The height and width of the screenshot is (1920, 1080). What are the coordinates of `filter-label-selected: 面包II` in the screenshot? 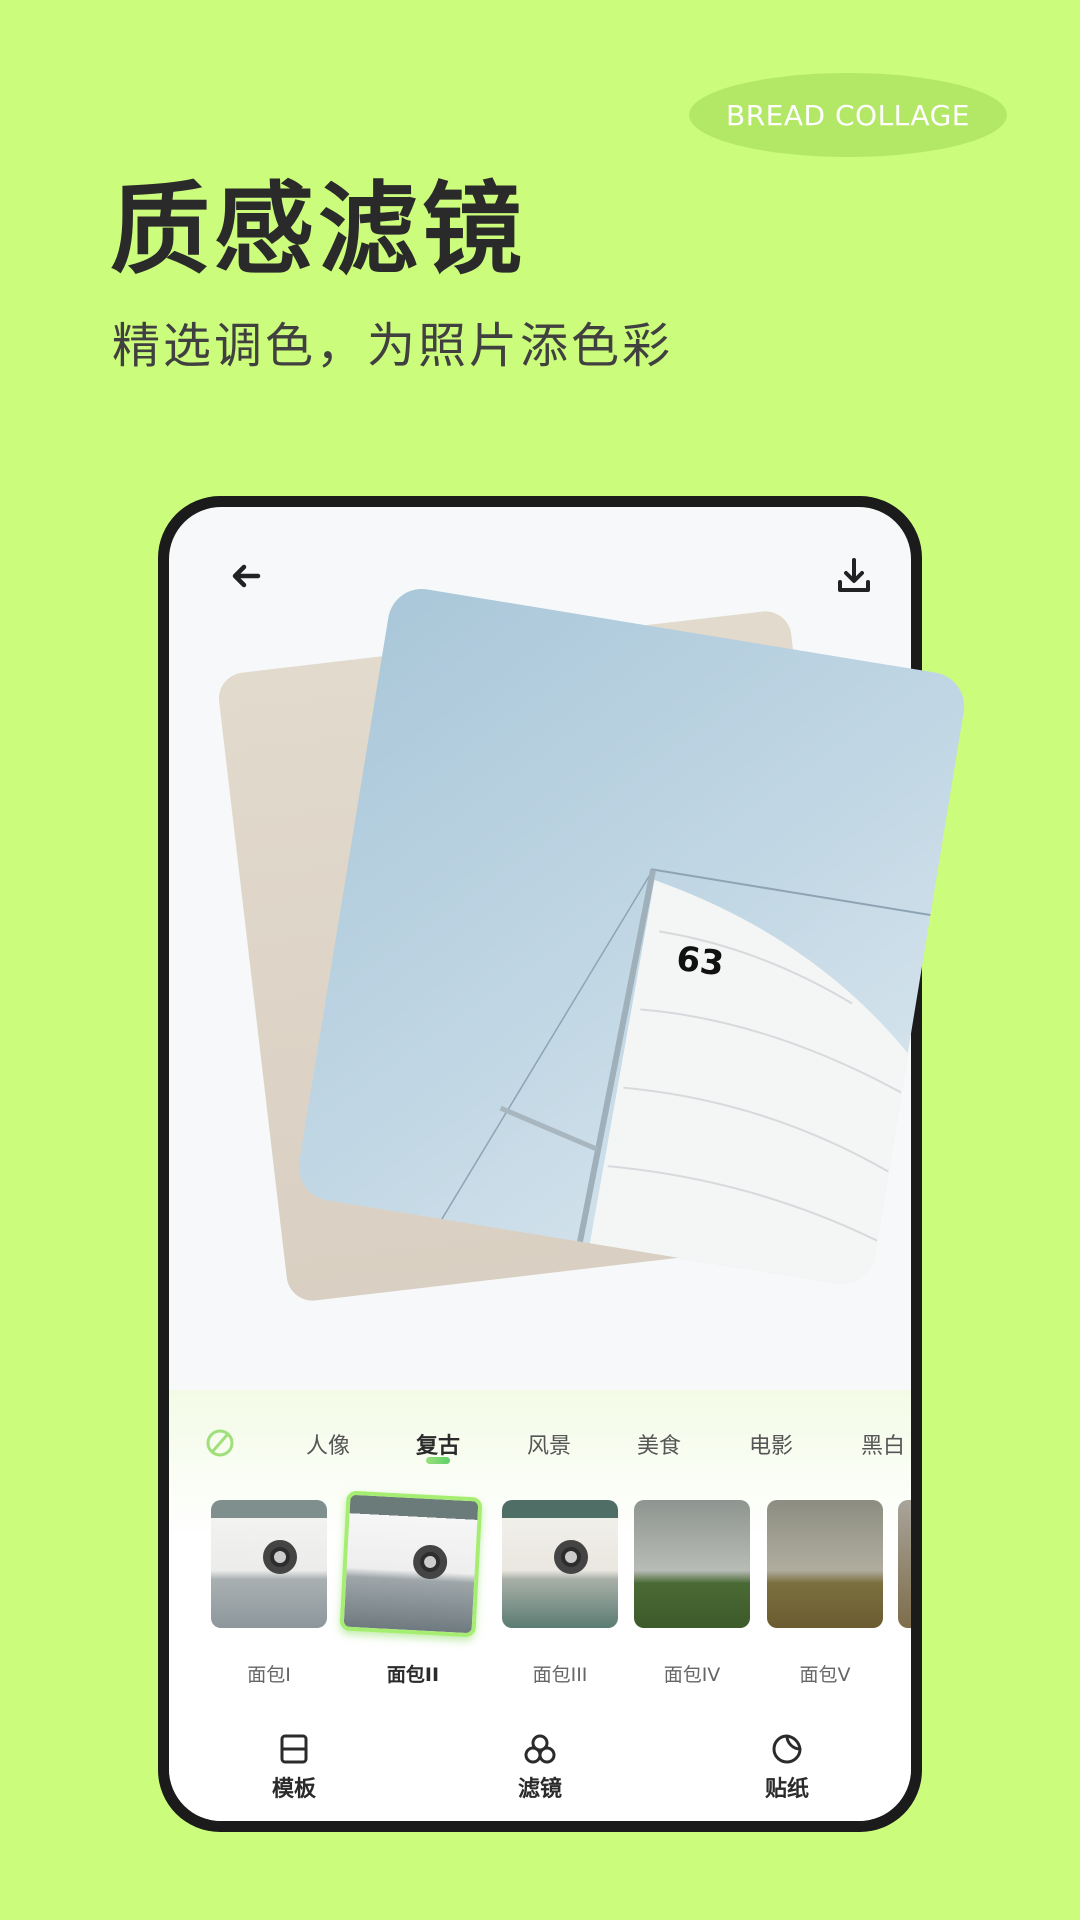 It's located at (413, 1675).